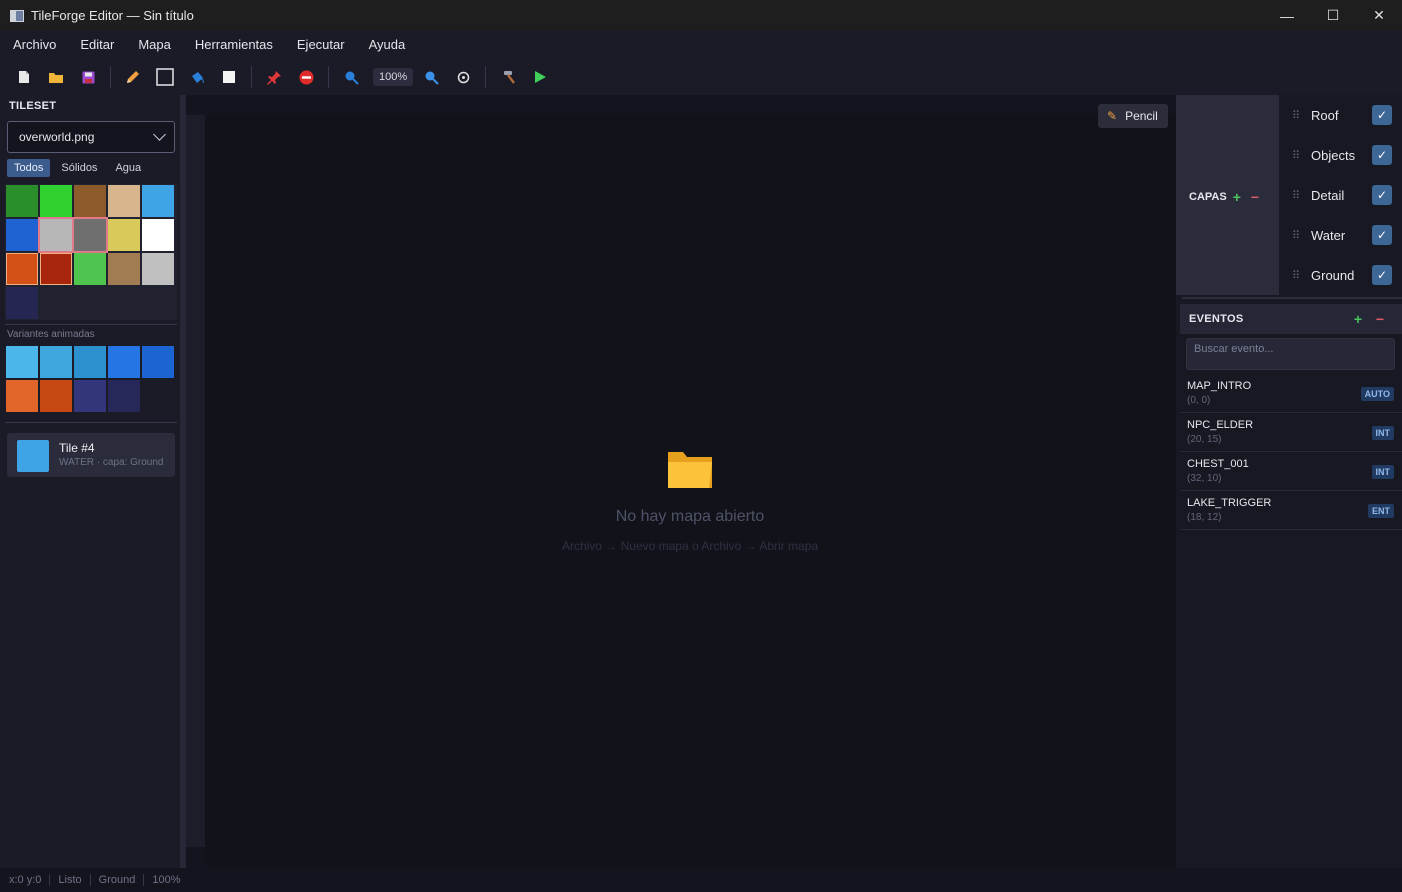  What do you see at coordinates (1229, 503) in the screenshot?
I see `event-name: LAKE_TRIGGER` at bounding box center [1229, 503].